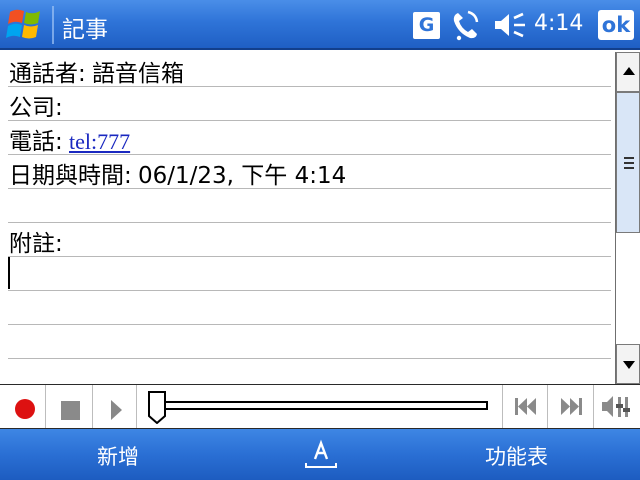 The height and width of the screenshot is (480, 640). I want to click on phone-link: tel:777, so click(99, 141).